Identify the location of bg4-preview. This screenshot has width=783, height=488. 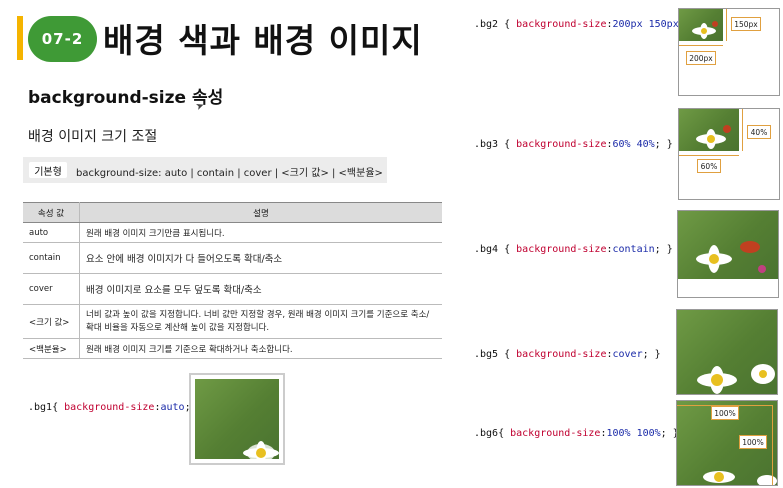
(728, 254).